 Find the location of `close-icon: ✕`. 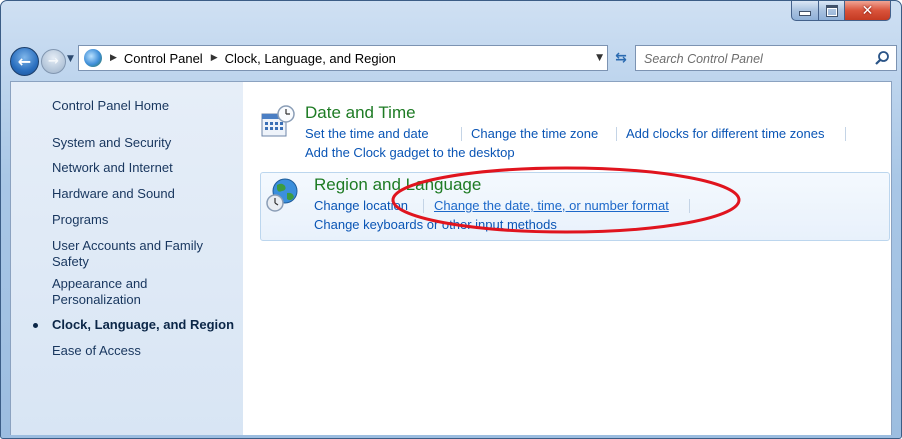

close-icon: ✕ is located at coordinates (867, 10).